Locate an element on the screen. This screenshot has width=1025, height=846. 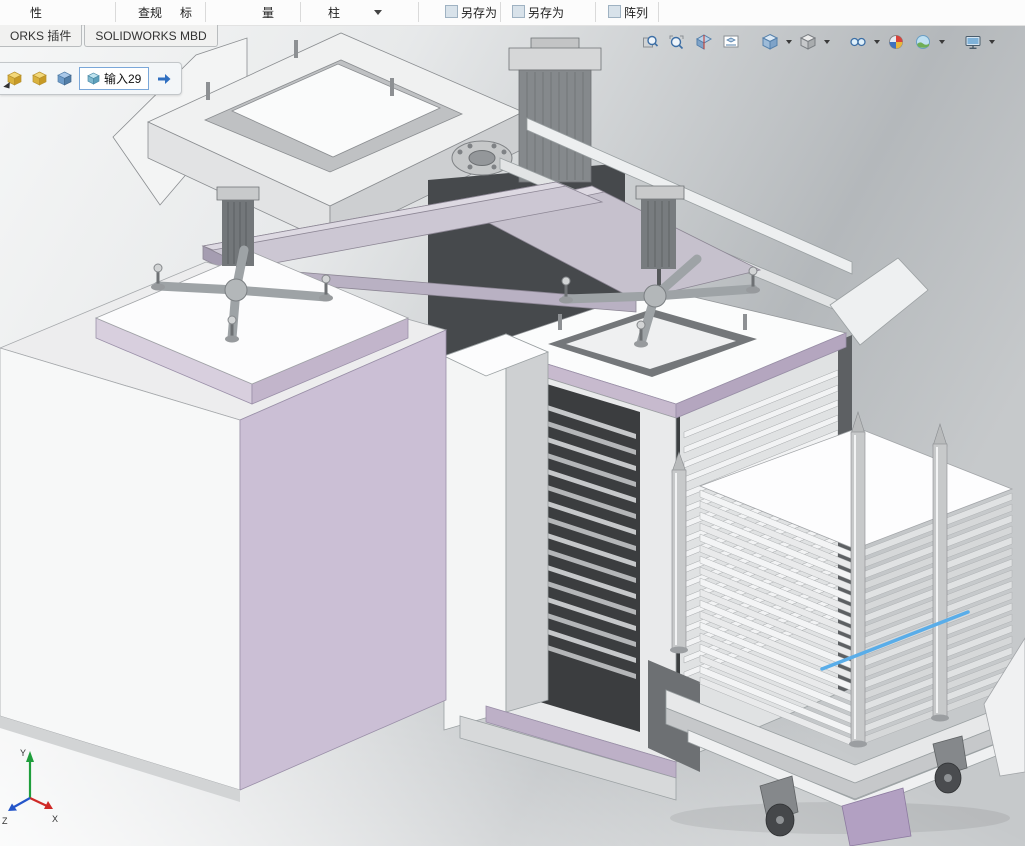
display-style-button is located at coordinates (808, 42).